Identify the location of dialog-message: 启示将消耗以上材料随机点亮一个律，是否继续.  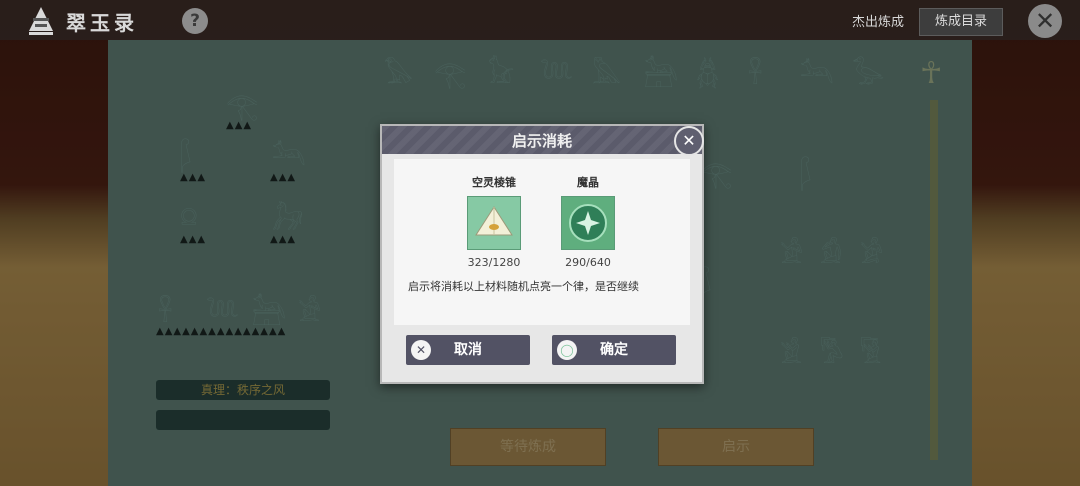
(523, 286).